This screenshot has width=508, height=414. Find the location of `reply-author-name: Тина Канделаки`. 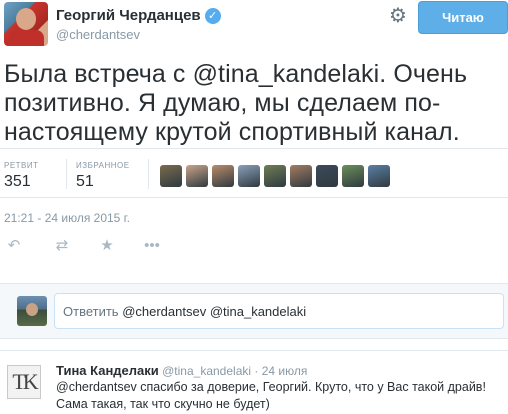

reply-author-name: Тина Канделаки is located at coordinates (107, 370).